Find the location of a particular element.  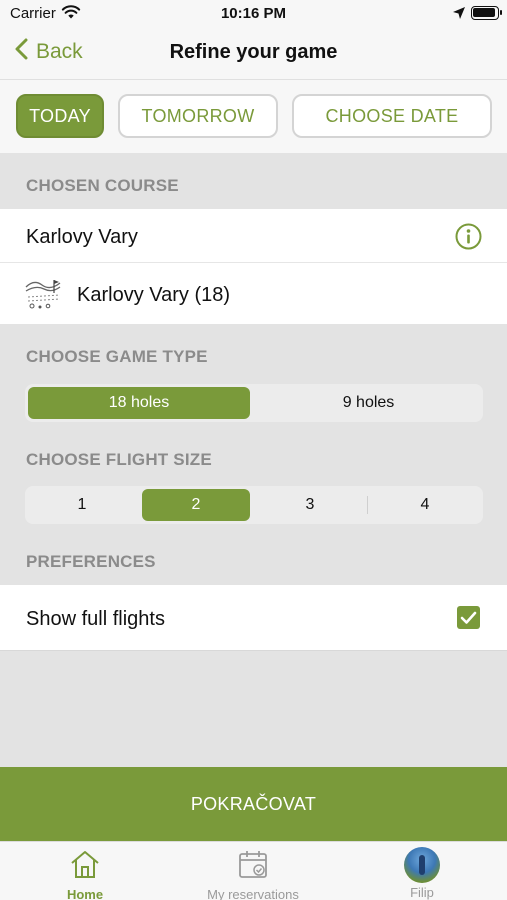

tab-home-label: Home is located at coordinates (85, 893).